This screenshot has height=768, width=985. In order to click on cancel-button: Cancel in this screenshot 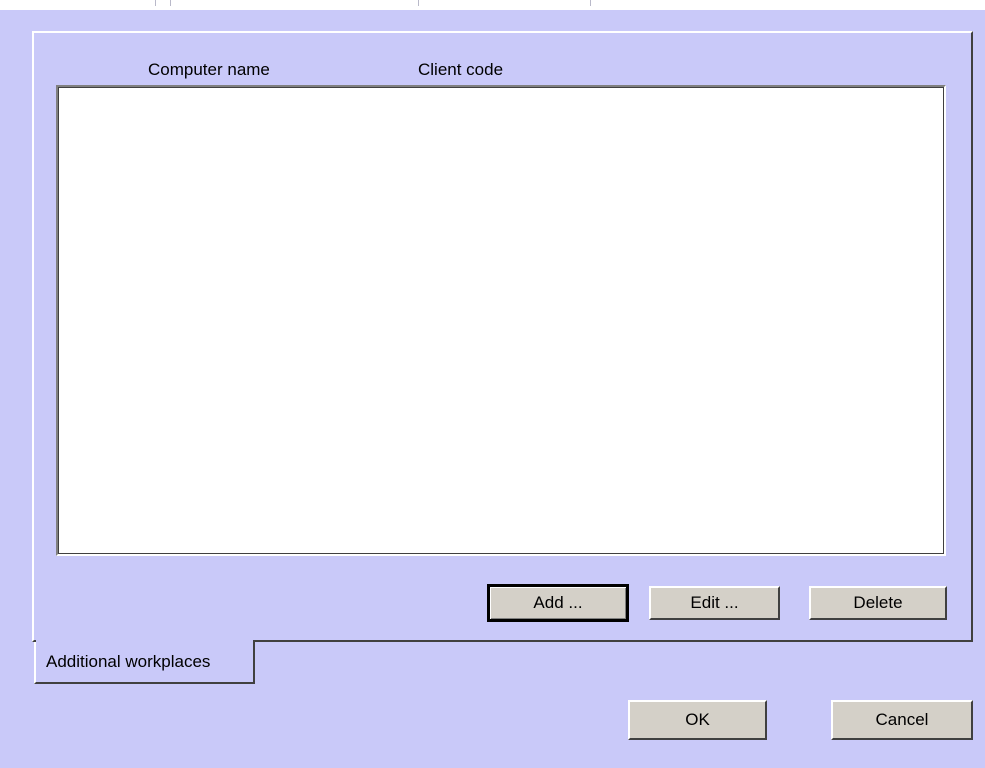, I will do `click(902, 720)`.